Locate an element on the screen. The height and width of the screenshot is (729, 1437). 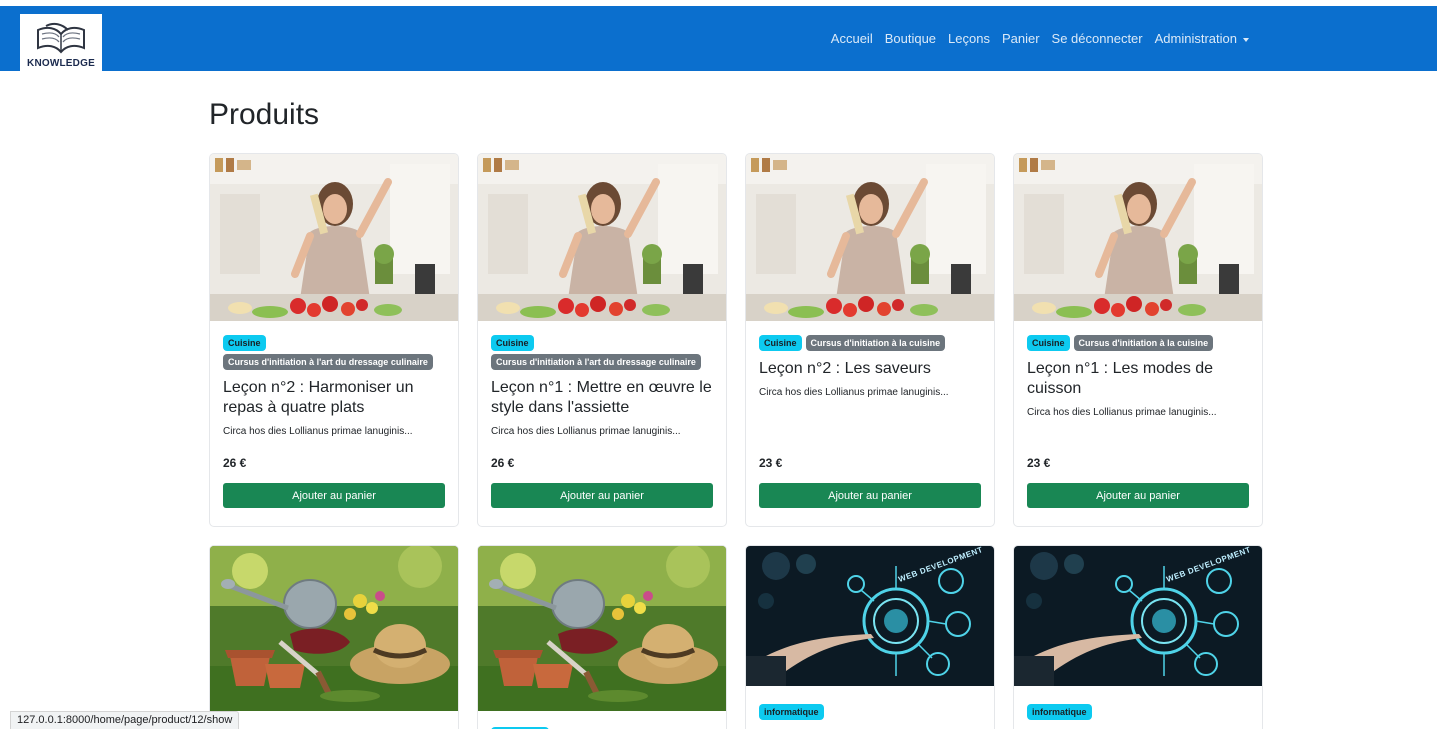
caret-down-icon is located at coordinates (1246, 39).